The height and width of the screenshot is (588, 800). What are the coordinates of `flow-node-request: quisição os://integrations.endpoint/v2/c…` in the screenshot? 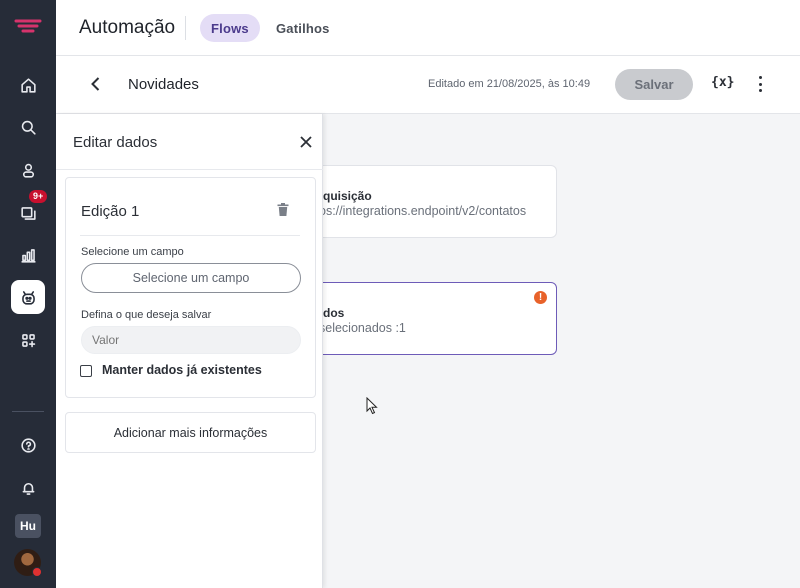 It's located at (423, 201).